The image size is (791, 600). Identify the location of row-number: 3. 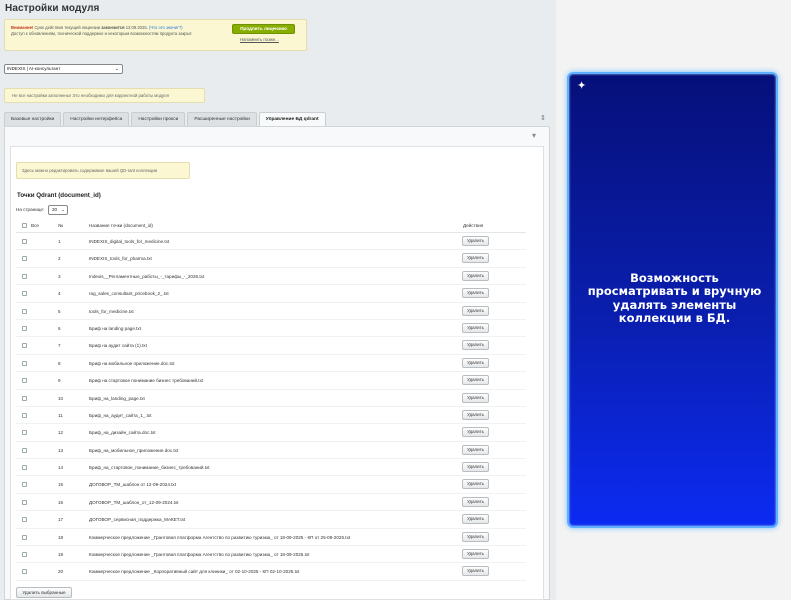
(59, 276).